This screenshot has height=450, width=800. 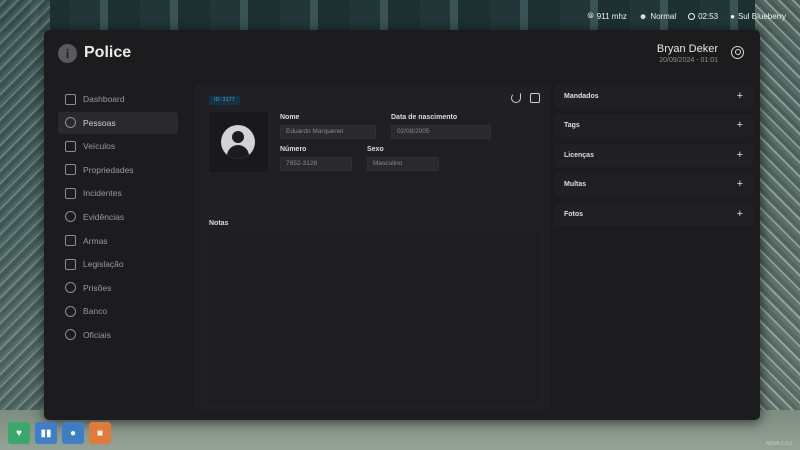 I want to click on sidebar-item-armas: Armas, so click(x=118, y=241).